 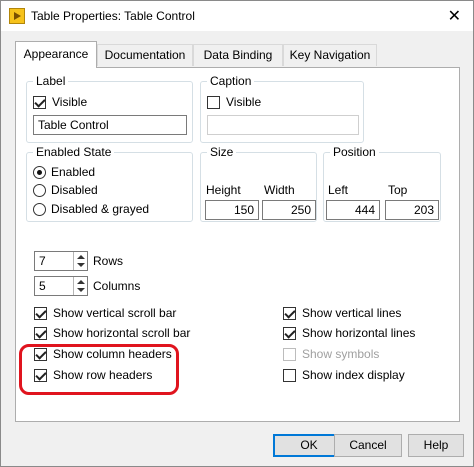 What do you see at coordinates (412, 210) in the screenshot?
I see `top-field: 203` at bounding box center [412, 210].